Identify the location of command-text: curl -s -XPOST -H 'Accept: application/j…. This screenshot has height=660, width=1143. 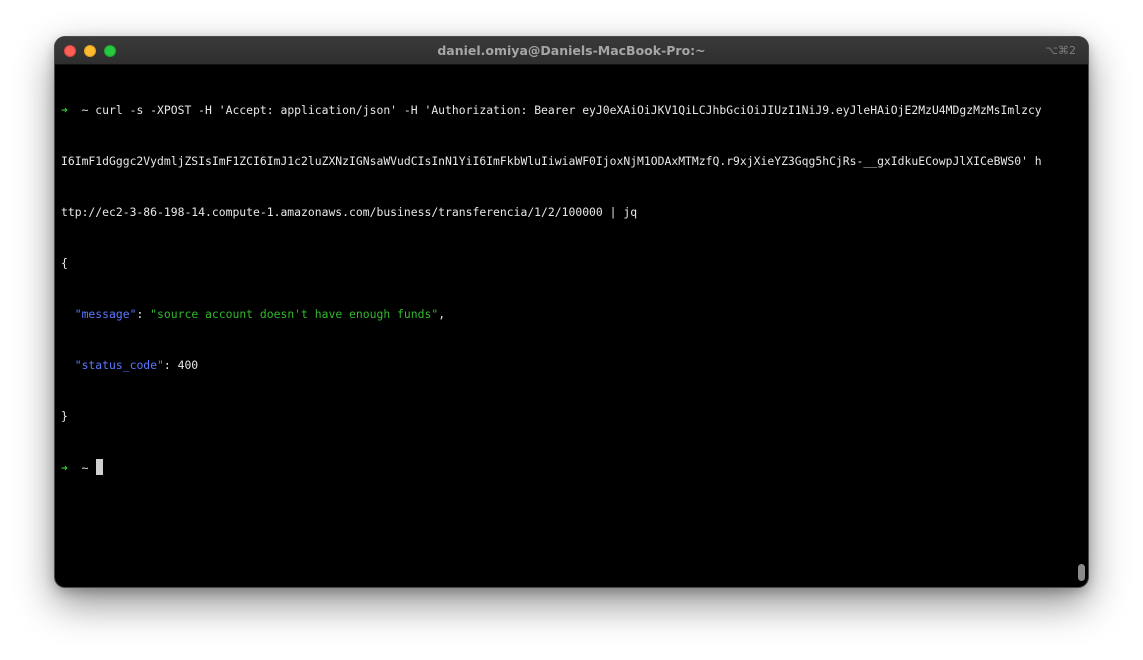
(568, 110).